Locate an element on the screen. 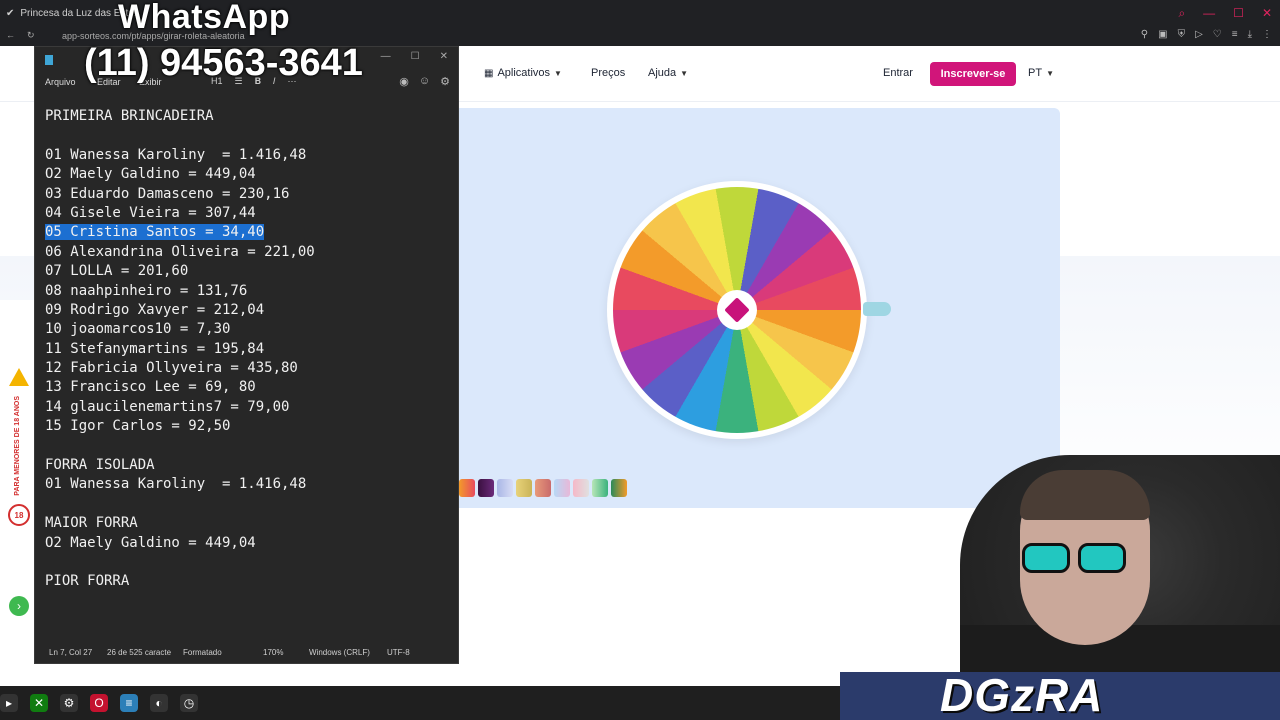  notepad-line: 13 Francisco Lee = 69, 80 is located at coordinates (247, 387).